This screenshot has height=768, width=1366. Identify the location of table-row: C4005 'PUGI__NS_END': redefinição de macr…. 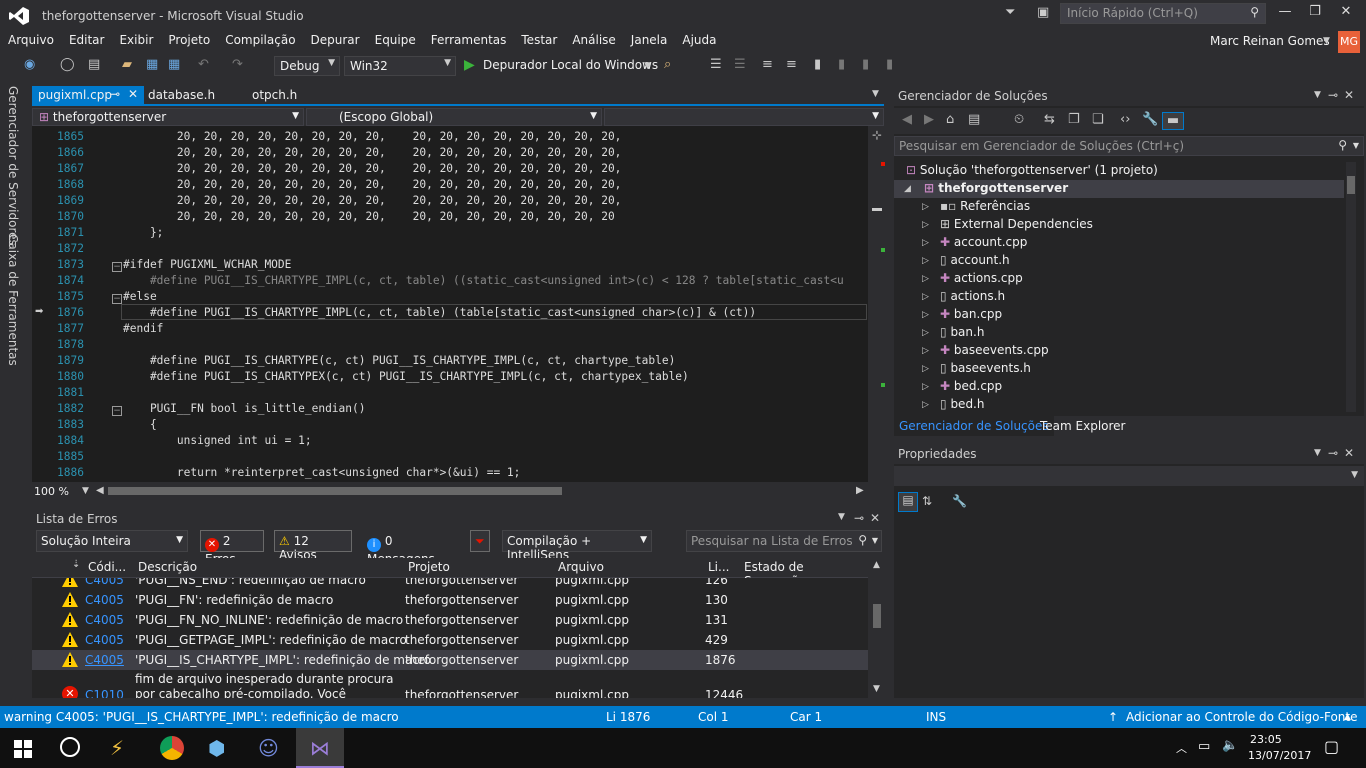
(450, 584).